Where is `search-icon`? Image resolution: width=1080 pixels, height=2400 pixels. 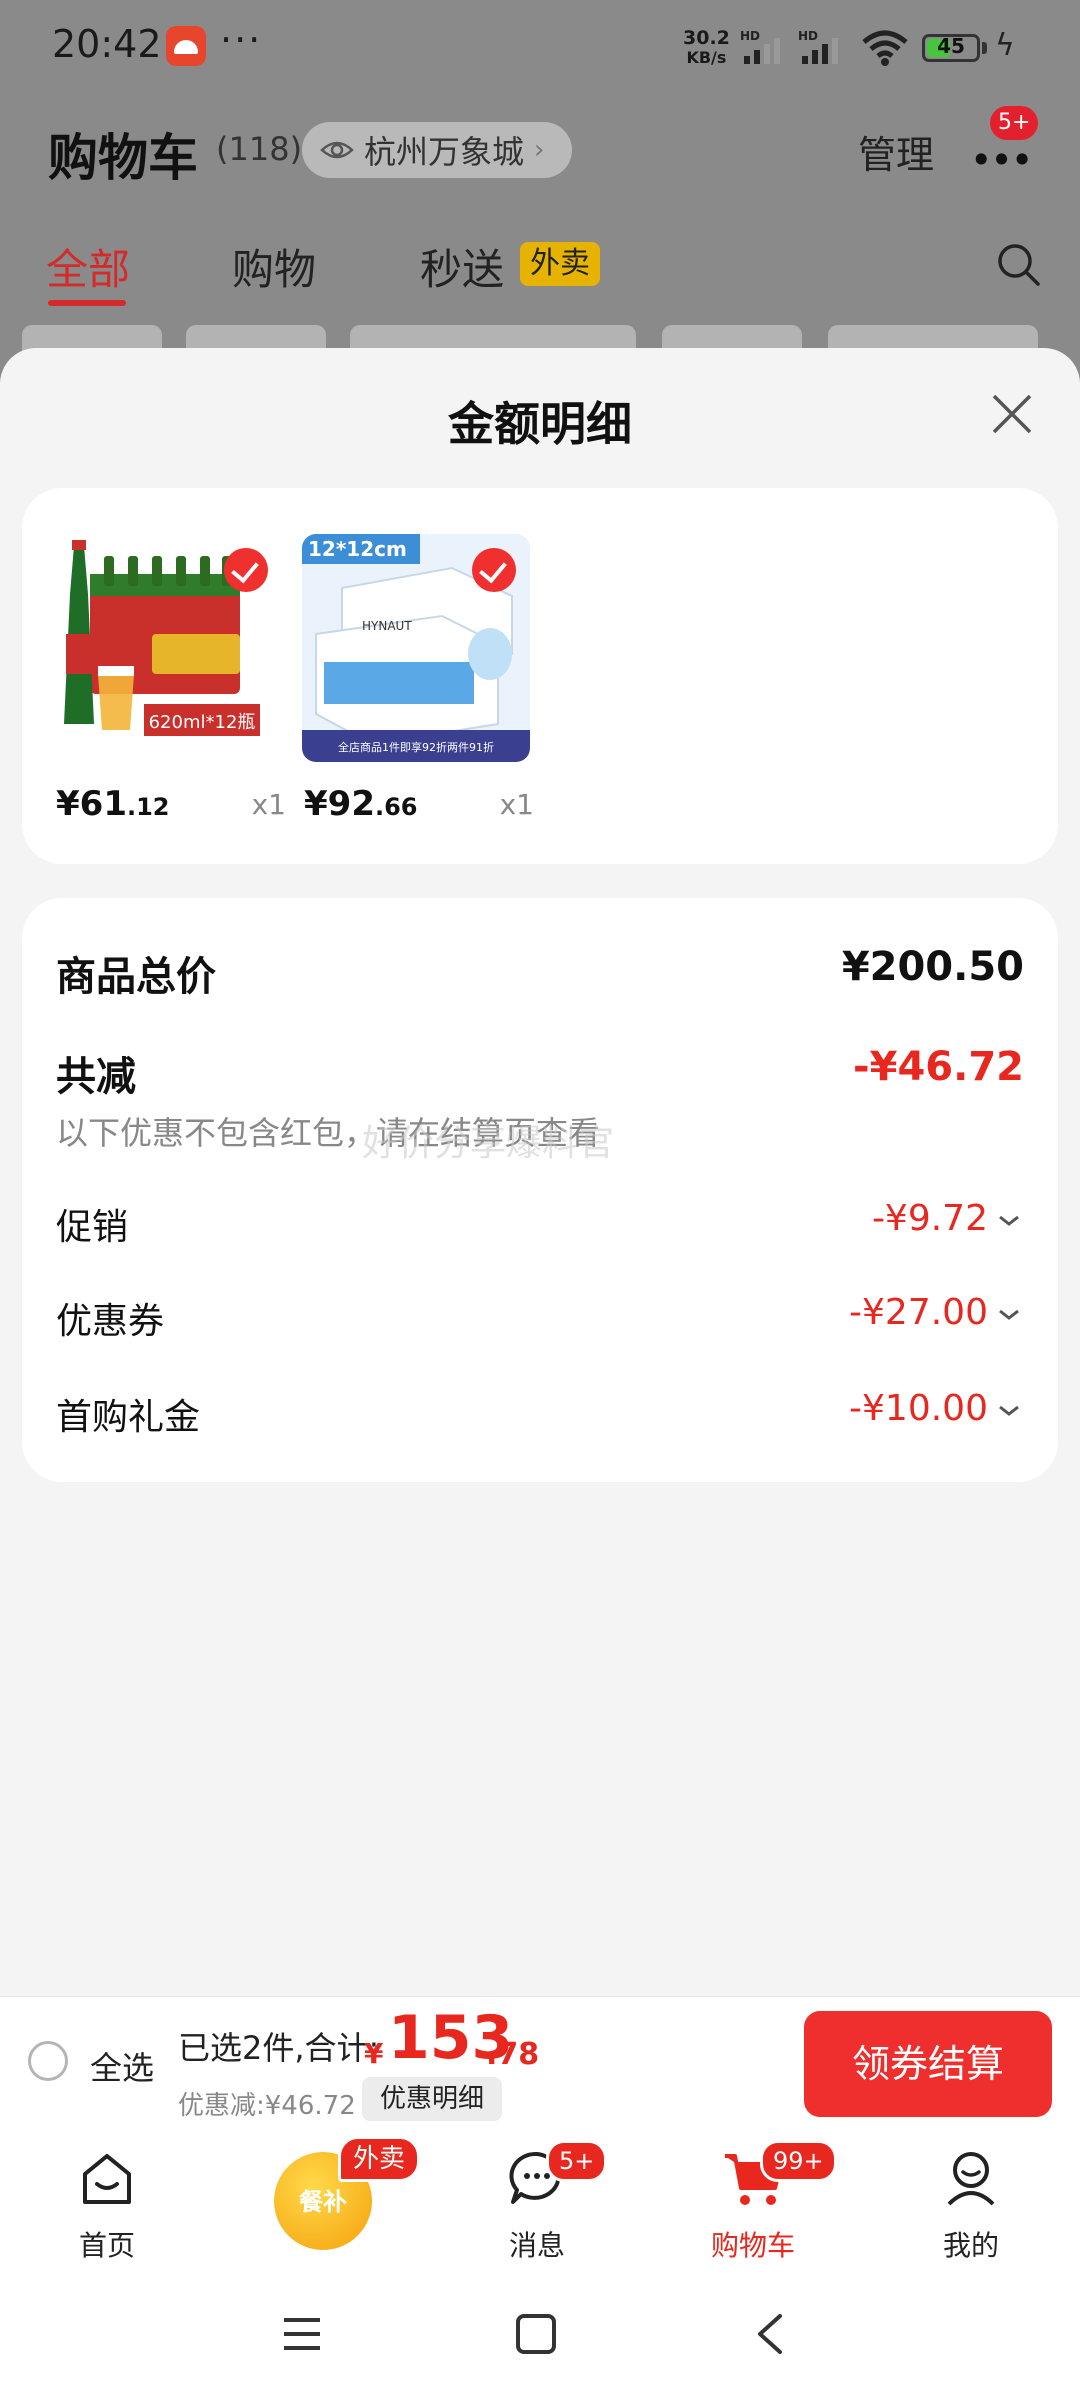 search-icon is located at coordinates (1019, 265).